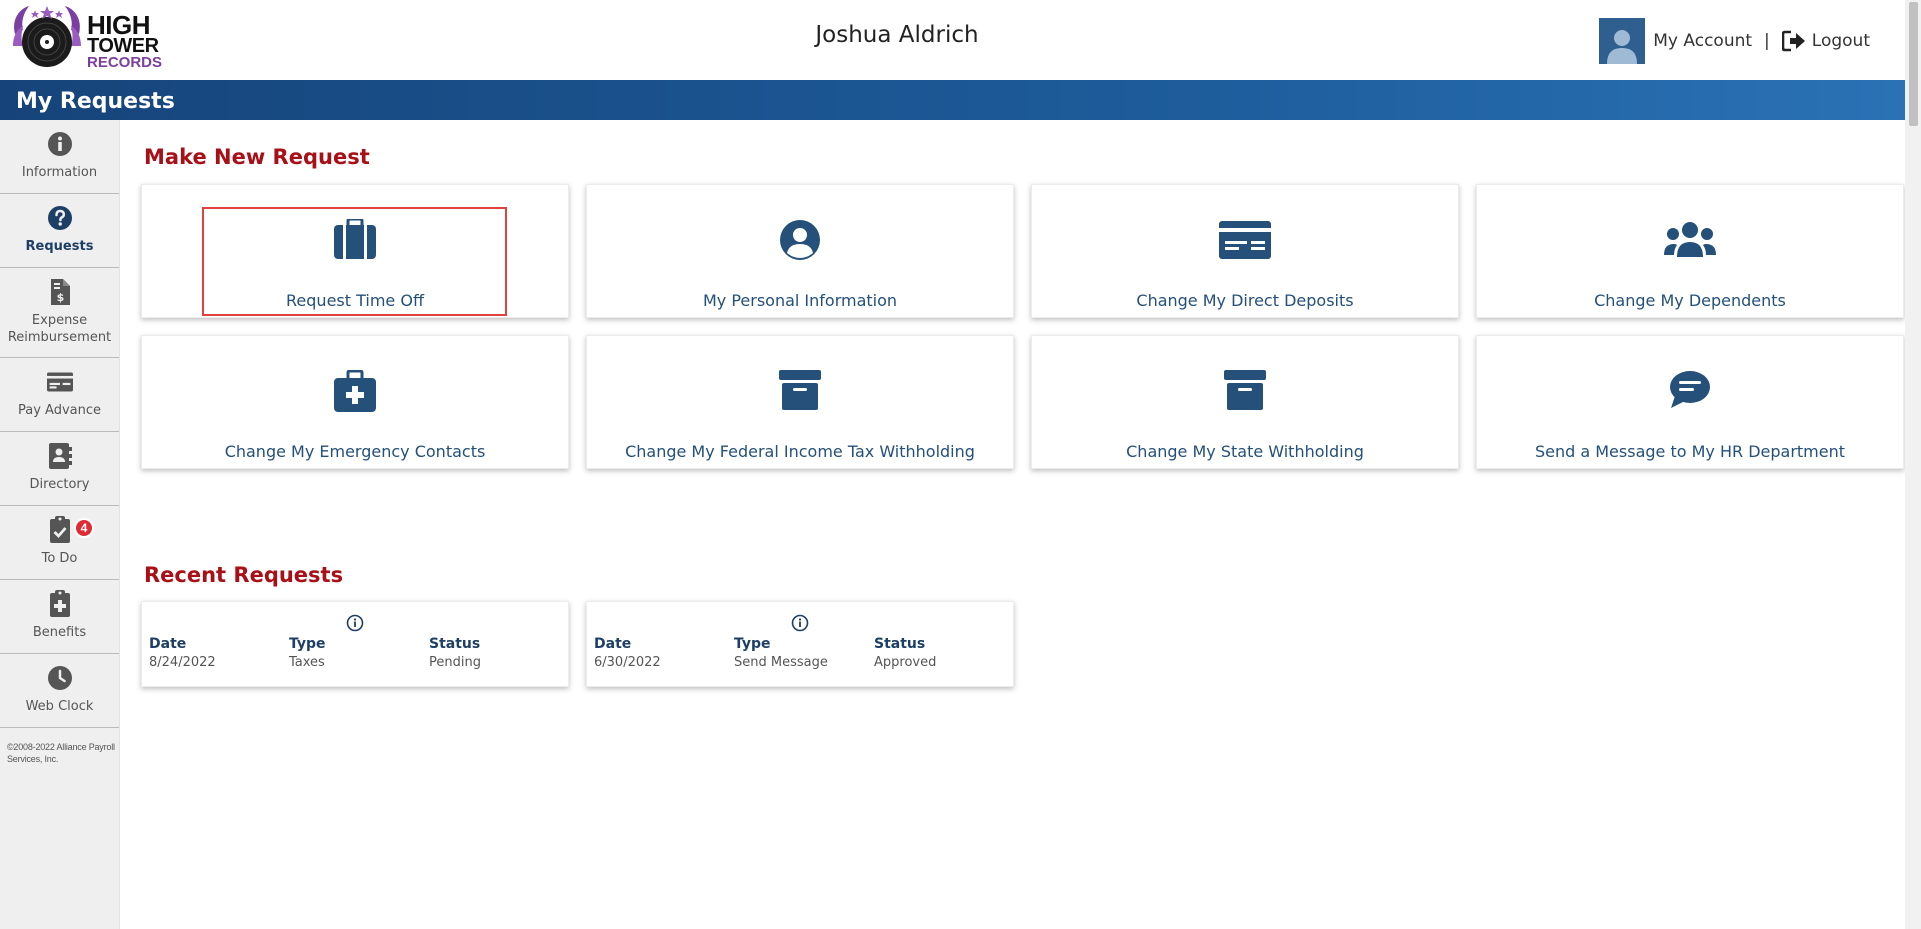  I want to click on card-label: Change My Dependents, so click(1690, 300).